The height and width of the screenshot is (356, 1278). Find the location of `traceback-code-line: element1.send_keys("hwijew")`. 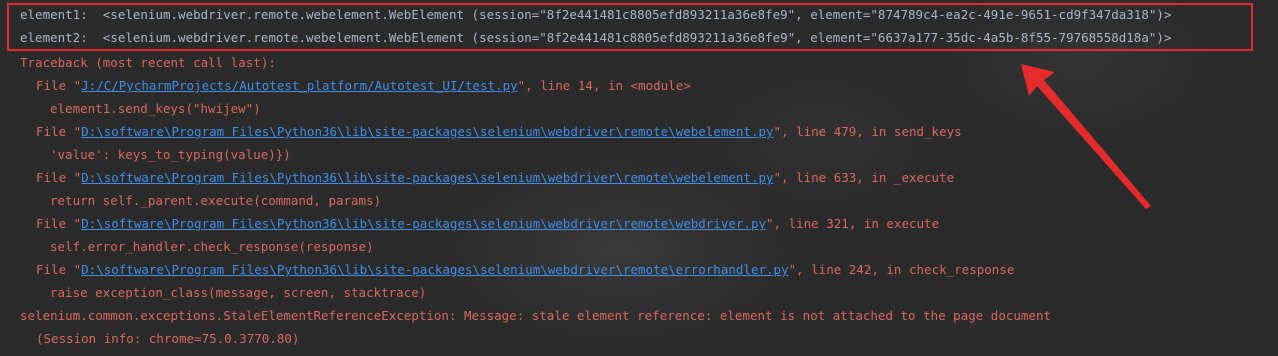

traceback-code-line: element1.send_keys("hwijew") is located at coordinates (155, 108).